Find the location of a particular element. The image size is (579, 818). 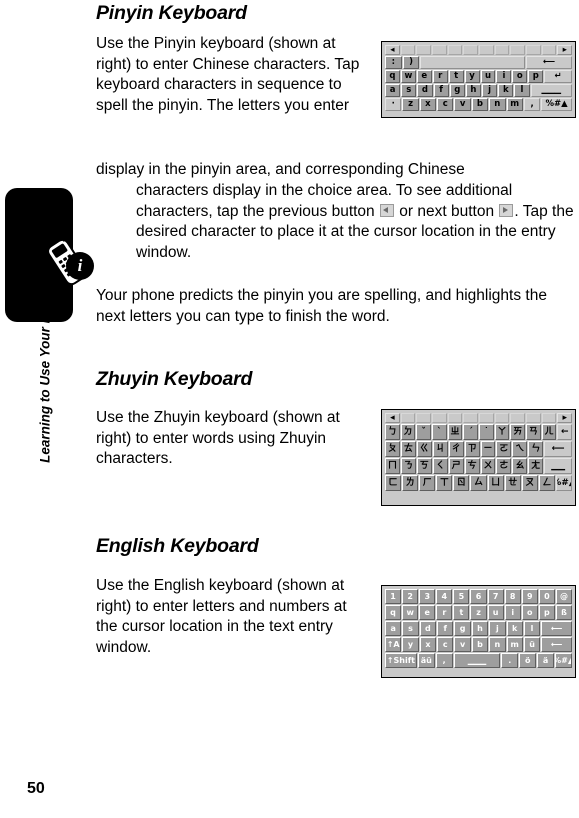

key-1: 1 is located at coordinates (393, 596).